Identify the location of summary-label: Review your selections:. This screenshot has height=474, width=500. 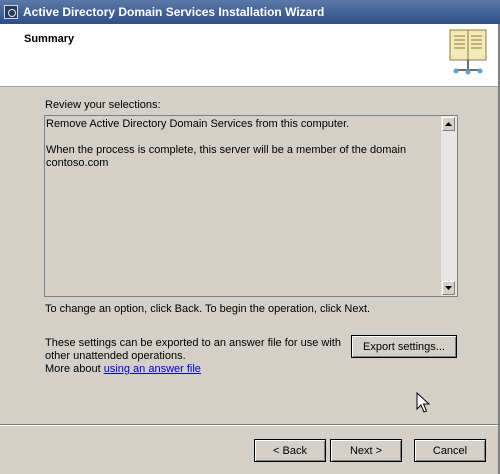
(103, 105).